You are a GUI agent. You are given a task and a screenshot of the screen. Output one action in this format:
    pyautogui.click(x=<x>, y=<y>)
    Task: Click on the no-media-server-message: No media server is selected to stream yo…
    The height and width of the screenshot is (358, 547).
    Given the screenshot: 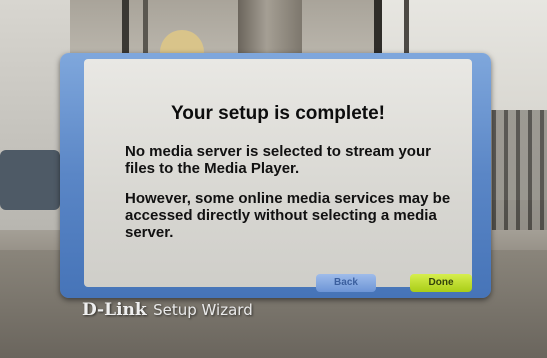 What is the action you would take?
    pyautogui.click(x=278, y=160)
    